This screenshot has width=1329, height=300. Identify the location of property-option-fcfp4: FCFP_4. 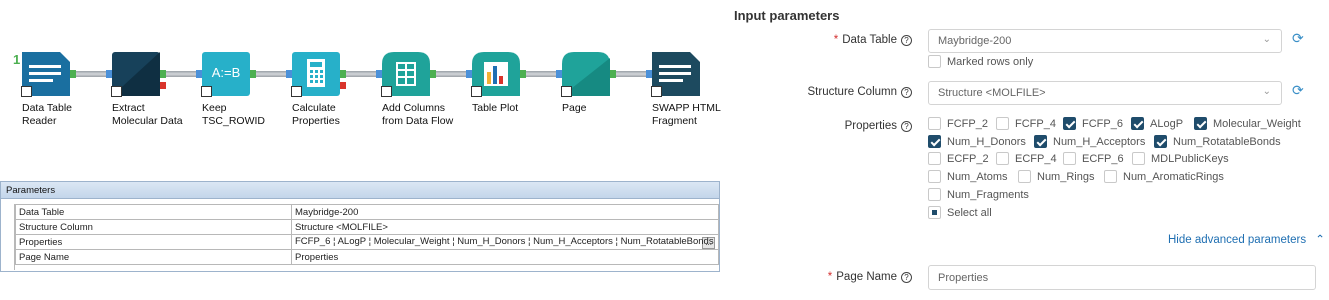
(1026, 123).